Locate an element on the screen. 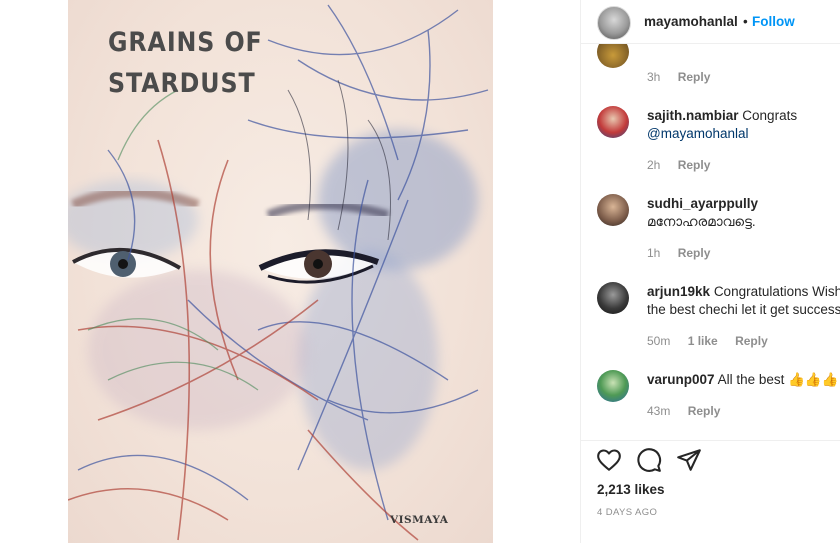  comment-time: 50m is located at coordinates (658, 341).